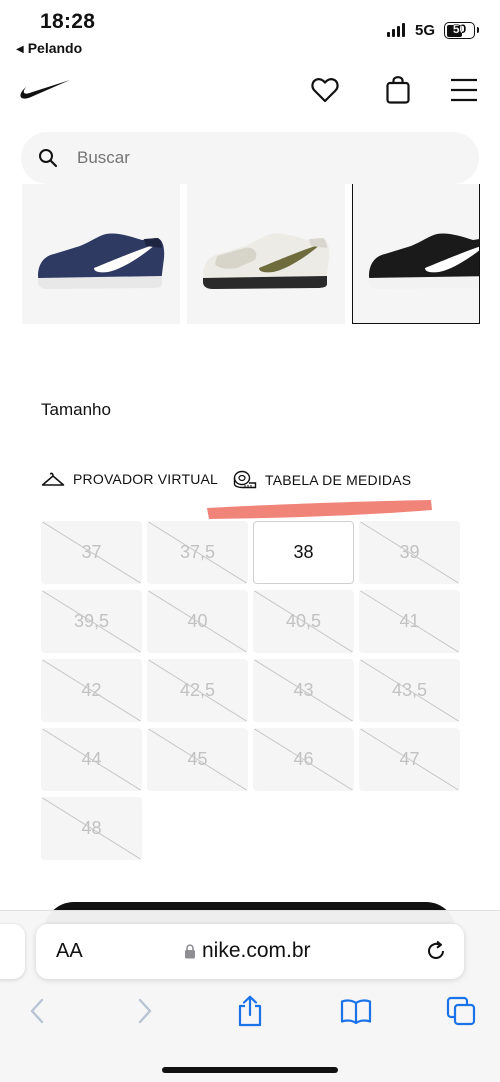 This screenshot has width=500, height=1082. Describe the element at coordinates (12, 951) in the screenshot. I see `previous-tab-preview` at that location.